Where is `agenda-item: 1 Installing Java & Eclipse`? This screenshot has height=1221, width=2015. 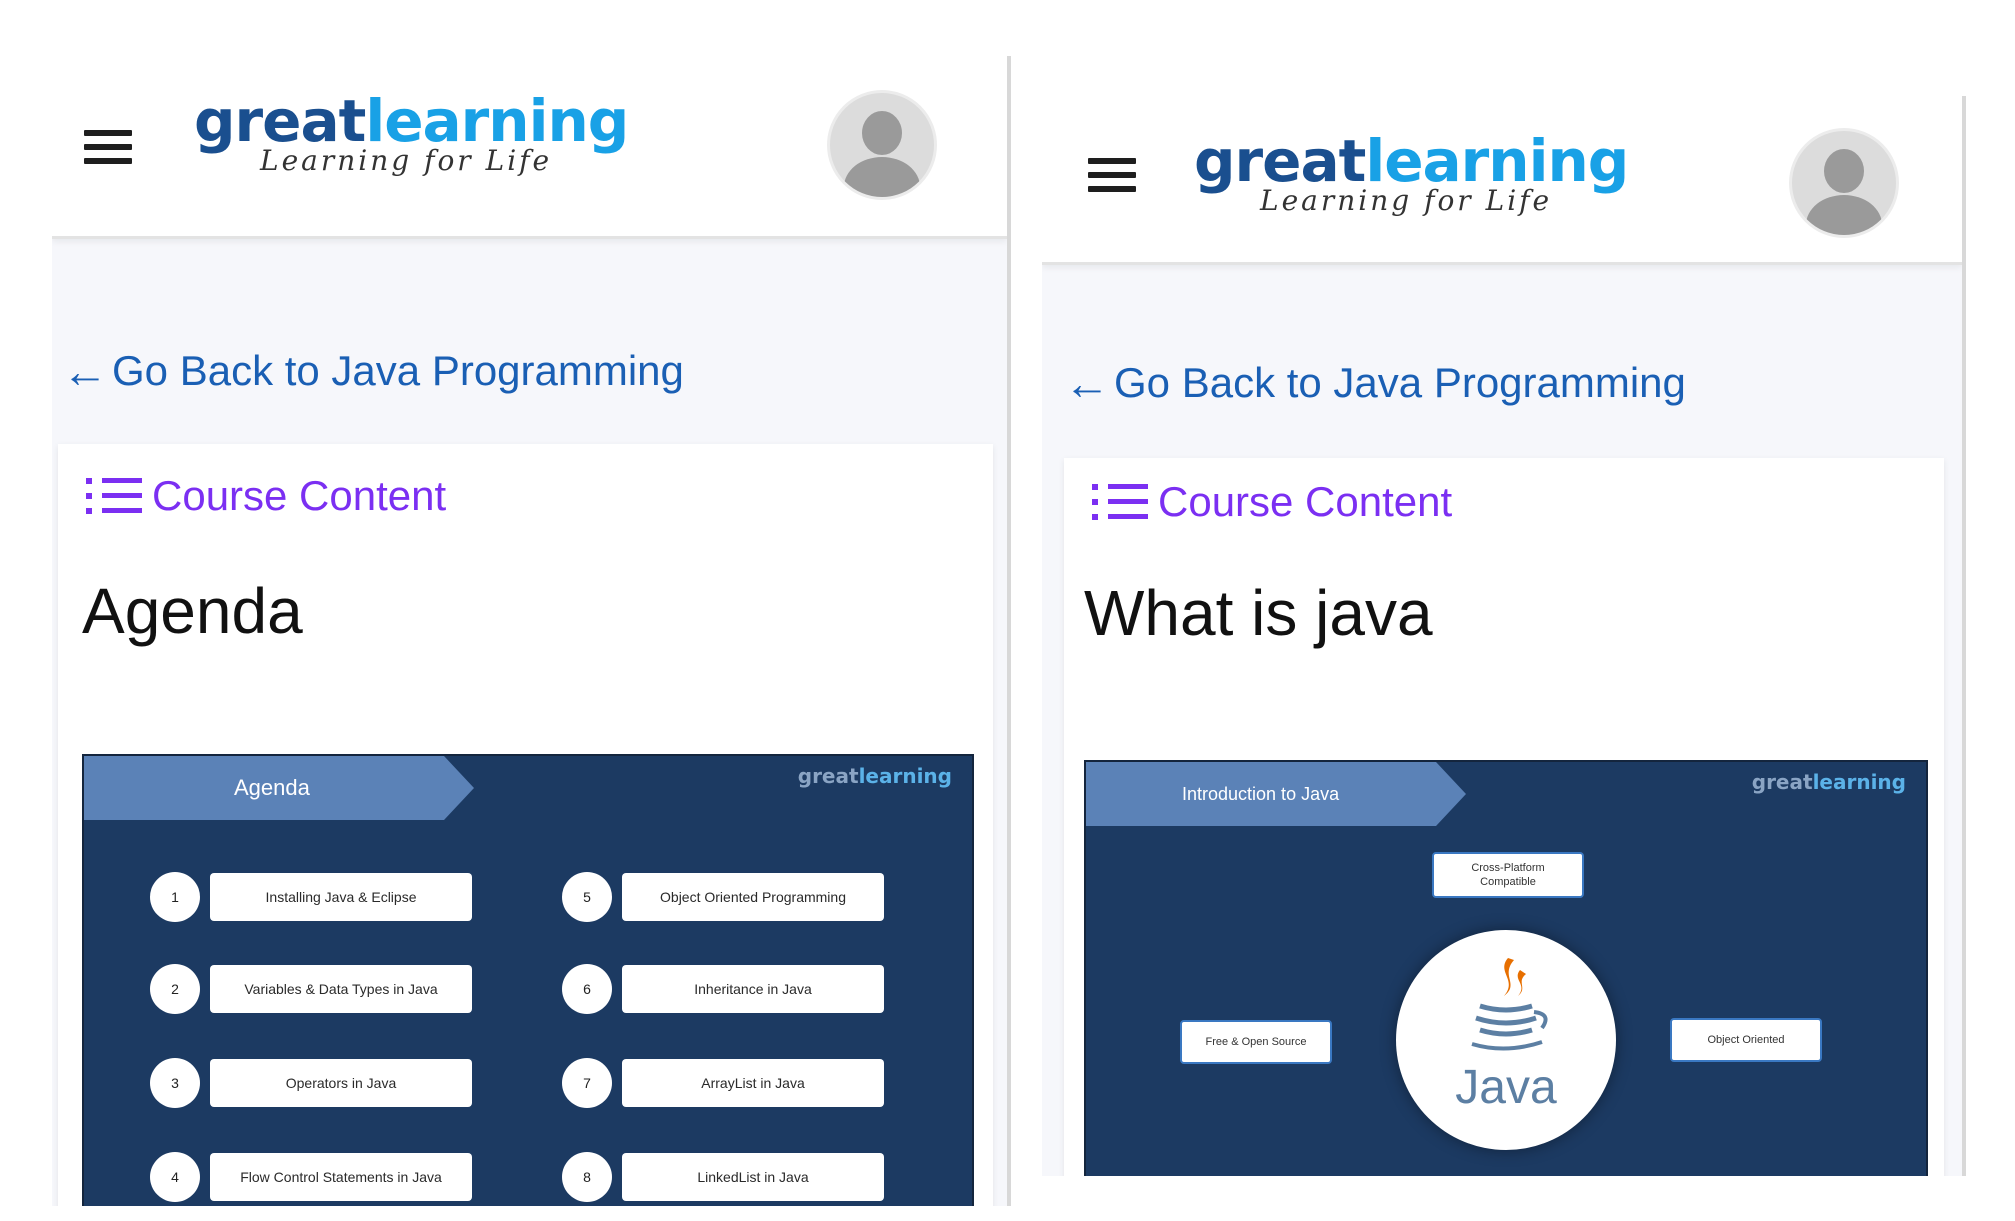 agenda-item: 1 Installing Java & Eclipse is located at coordinates (311, 897).